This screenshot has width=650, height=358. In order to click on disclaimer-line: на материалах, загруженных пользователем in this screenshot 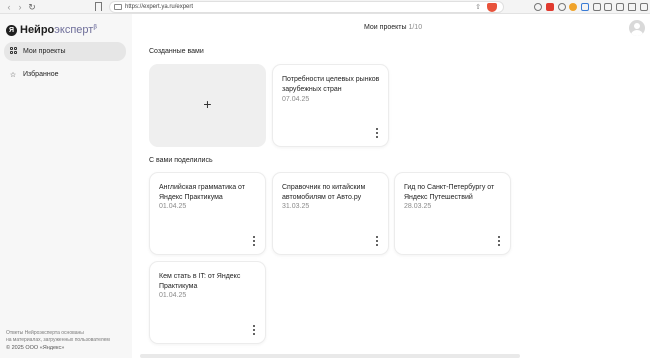, I will do `click(58, 340)`.